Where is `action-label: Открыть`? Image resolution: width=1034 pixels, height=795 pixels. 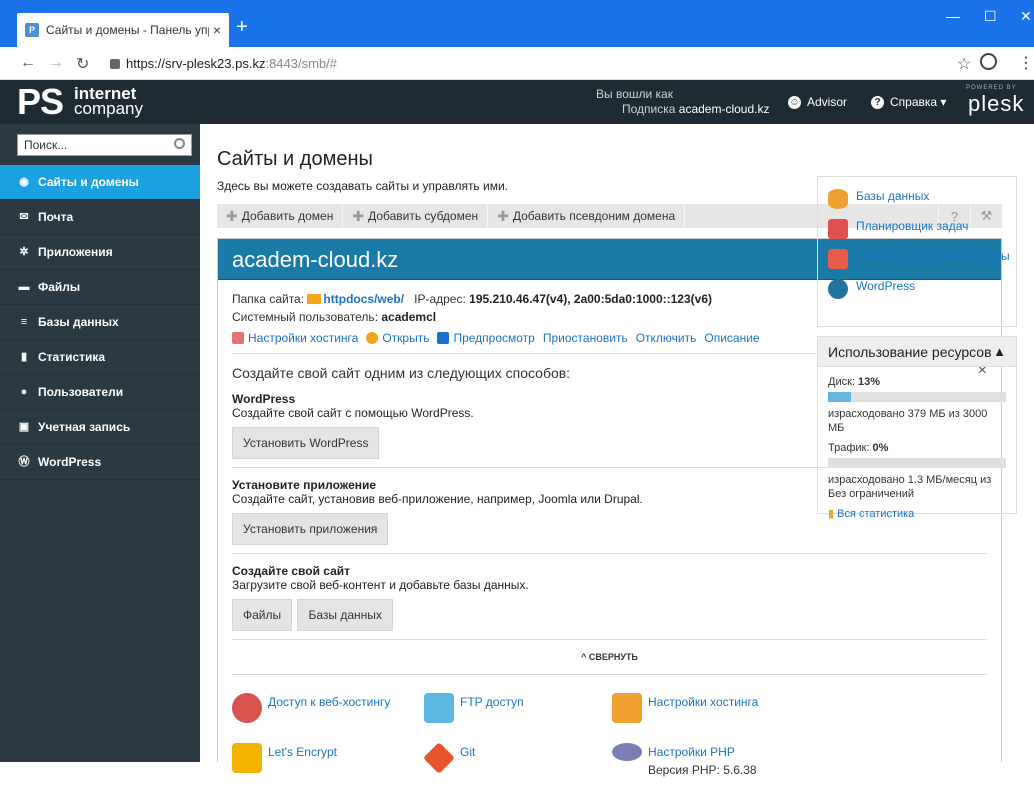
action-label: Открыть is located at coordinates (406, 338).